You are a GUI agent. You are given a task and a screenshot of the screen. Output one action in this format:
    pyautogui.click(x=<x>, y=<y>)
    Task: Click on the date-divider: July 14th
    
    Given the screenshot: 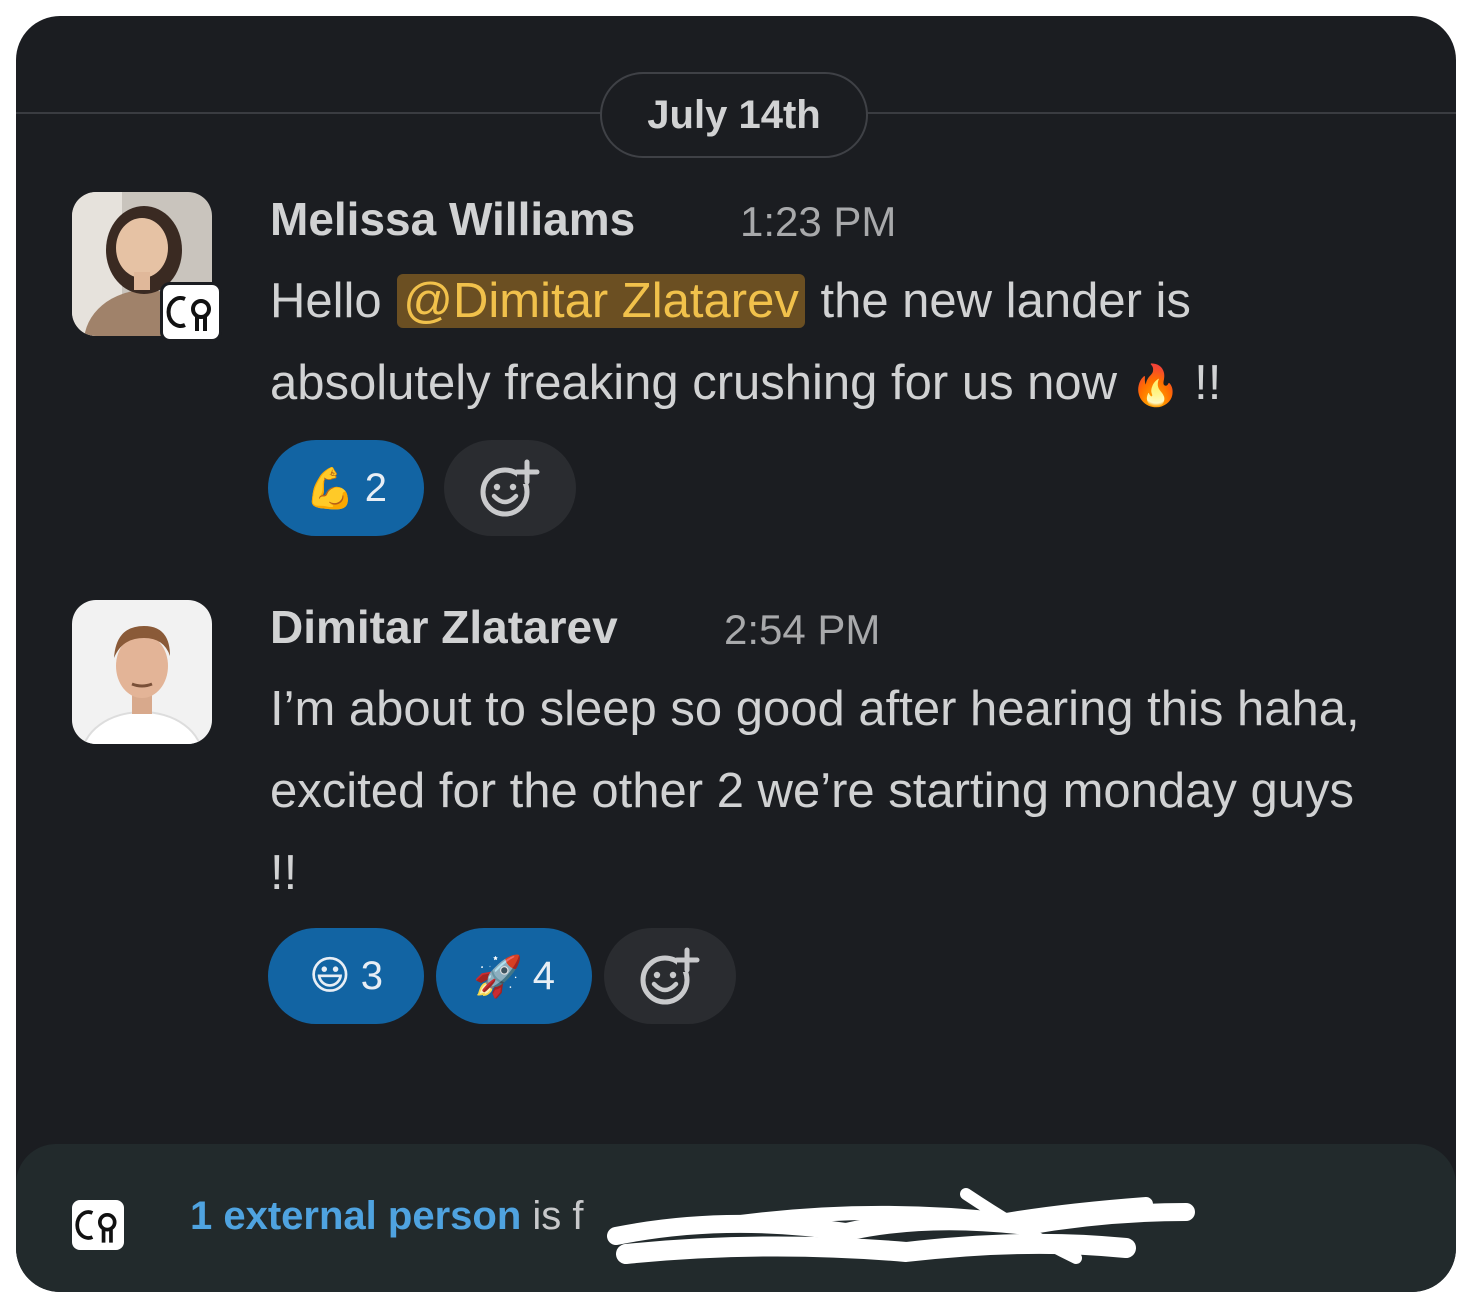 What is the action you would take?
    pyautogui.click(x=736, y=105)
    